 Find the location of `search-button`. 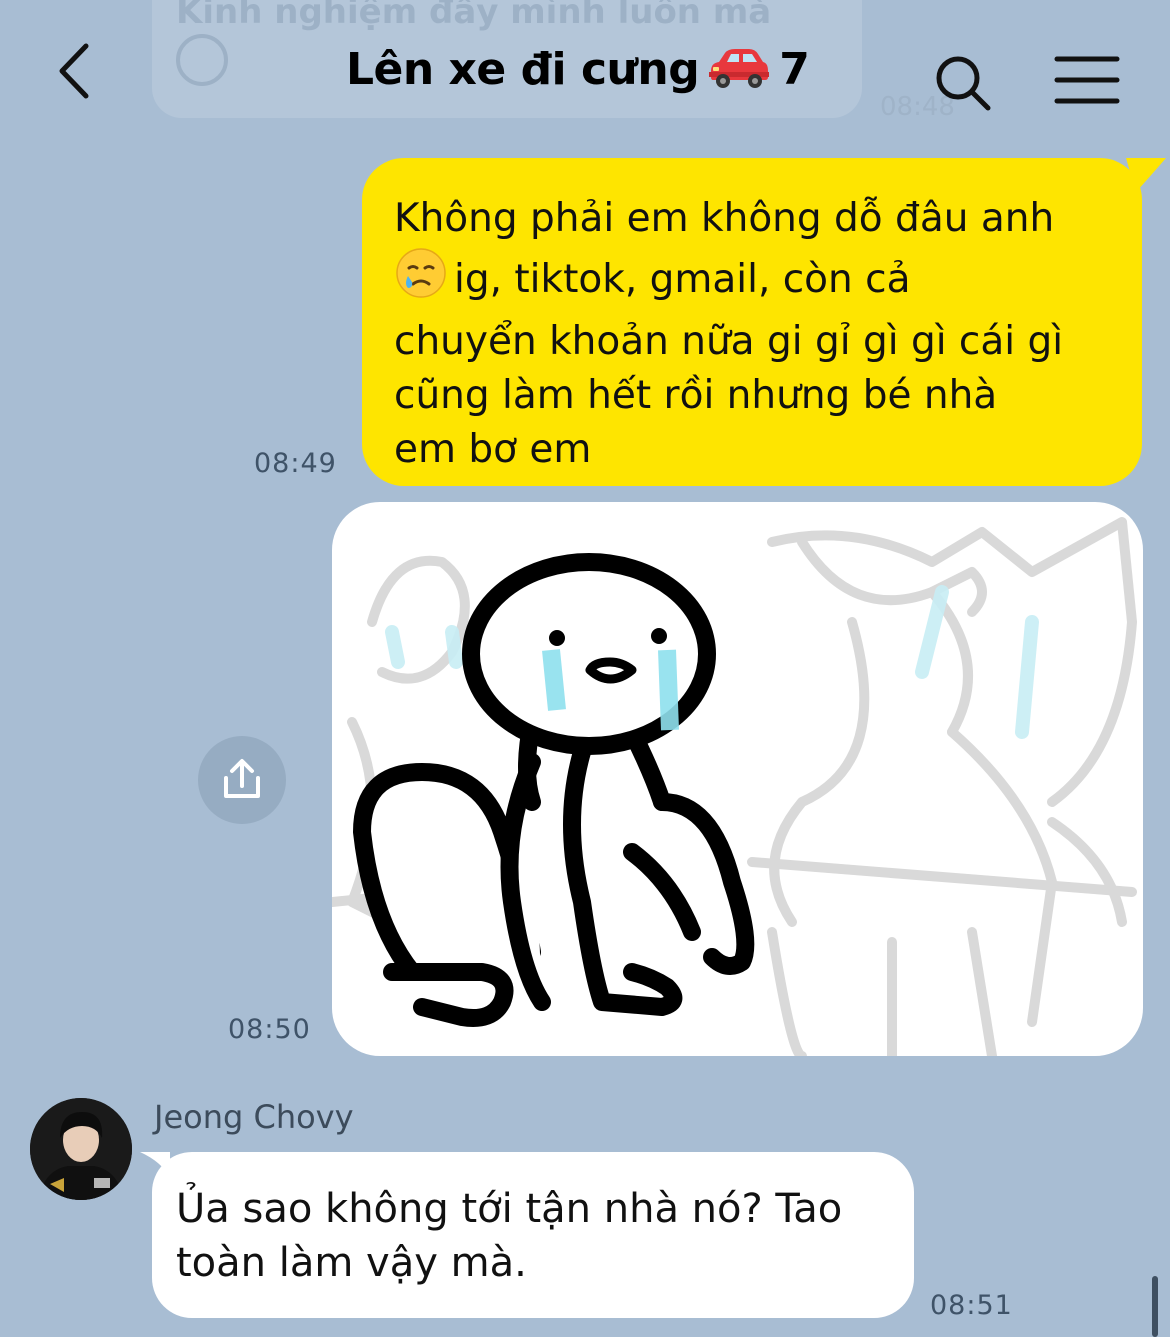

search-button is located at coordinates (964, 84).